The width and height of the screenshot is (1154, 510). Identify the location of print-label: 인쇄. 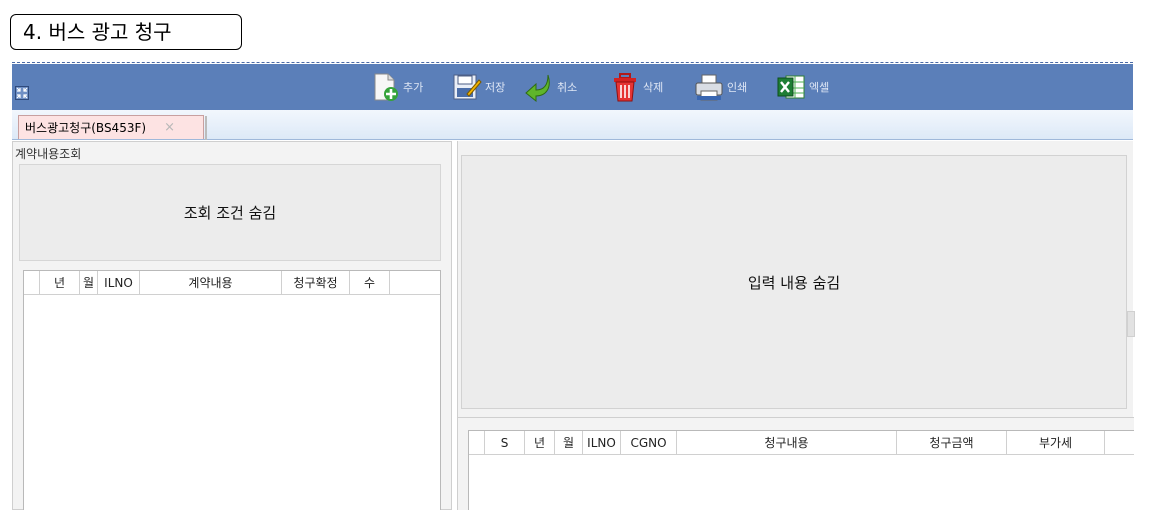
(737, 87).